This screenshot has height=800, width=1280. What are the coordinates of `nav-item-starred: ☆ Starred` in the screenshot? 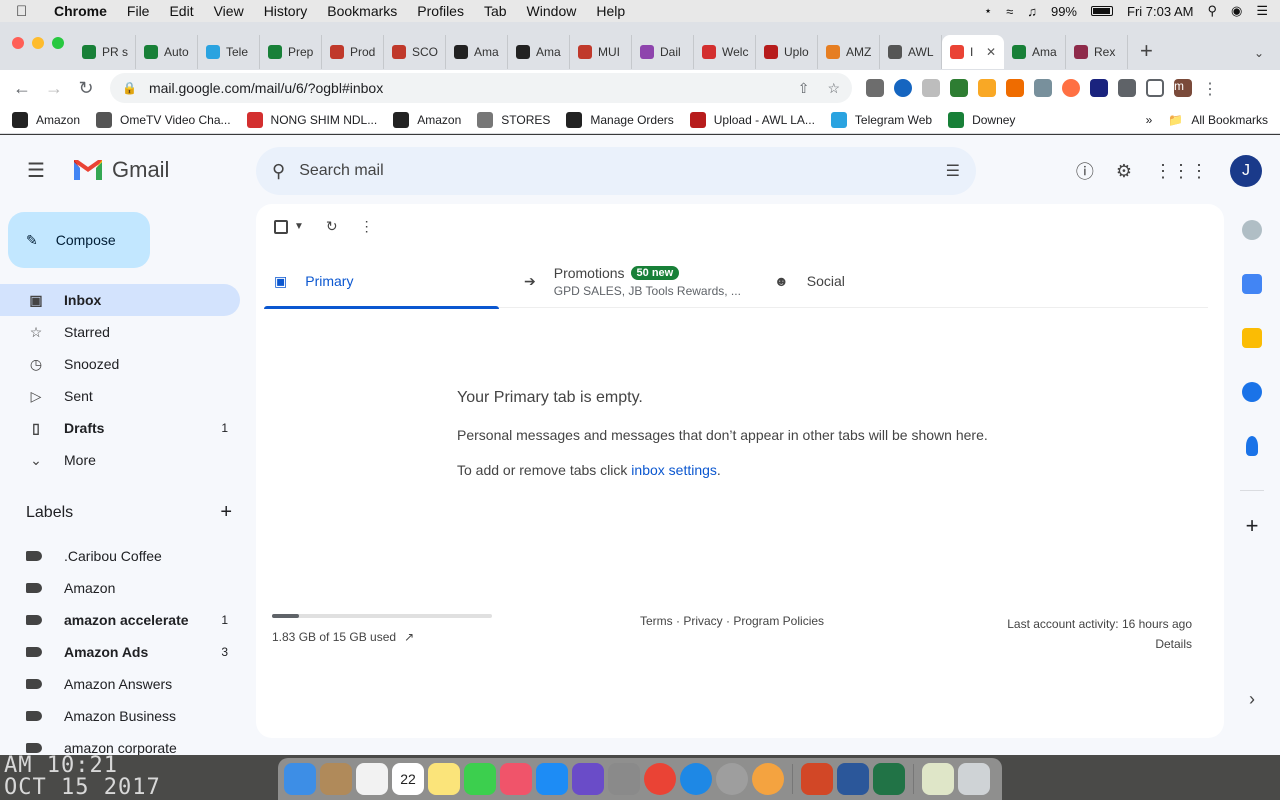 It's located at (120, 332).